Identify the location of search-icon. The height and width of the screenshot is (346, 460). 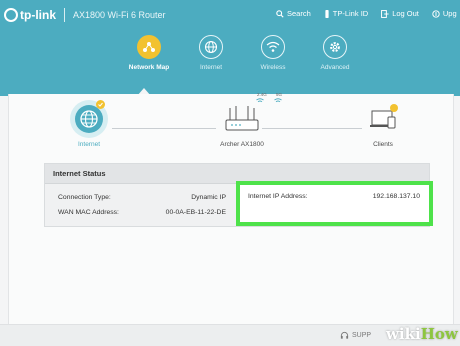
(280, 13).